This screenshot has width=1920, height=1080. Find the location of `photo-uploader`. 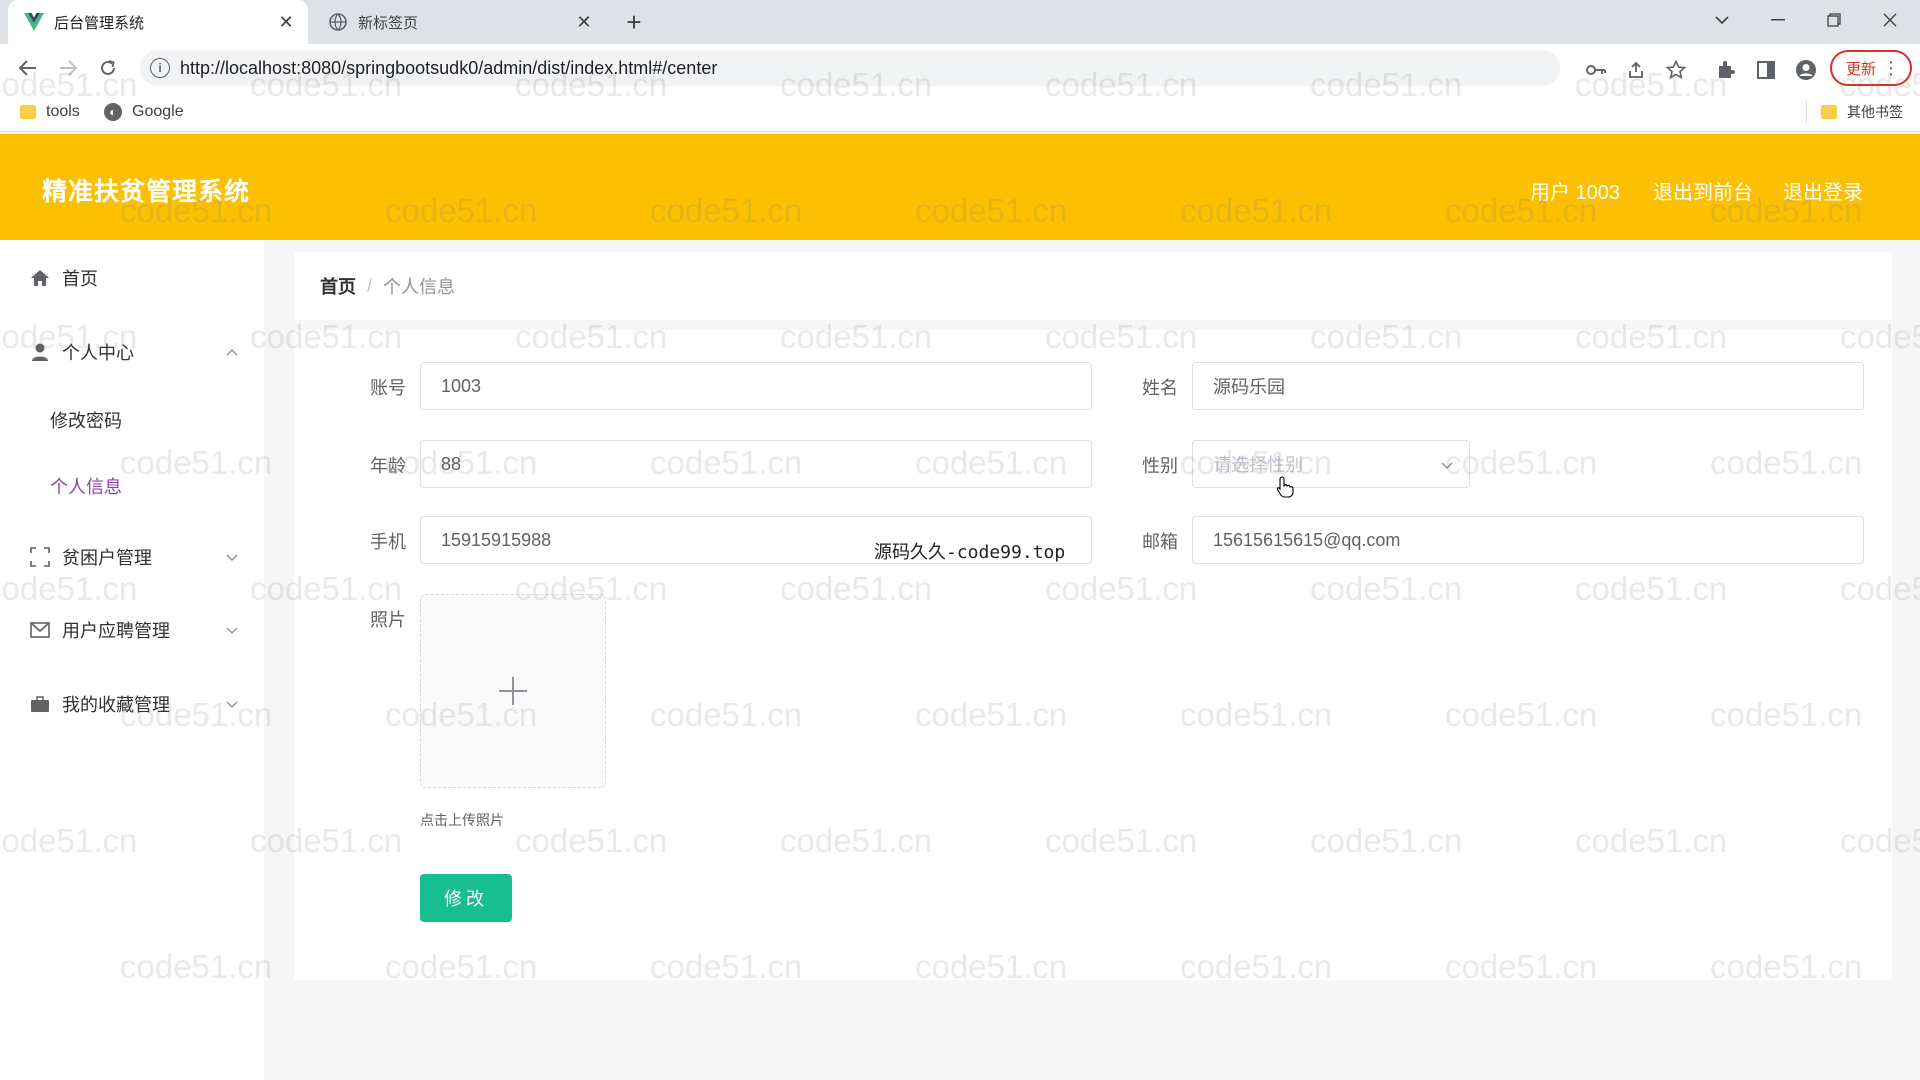

photo-uploader is located at coordinates (513, 691).